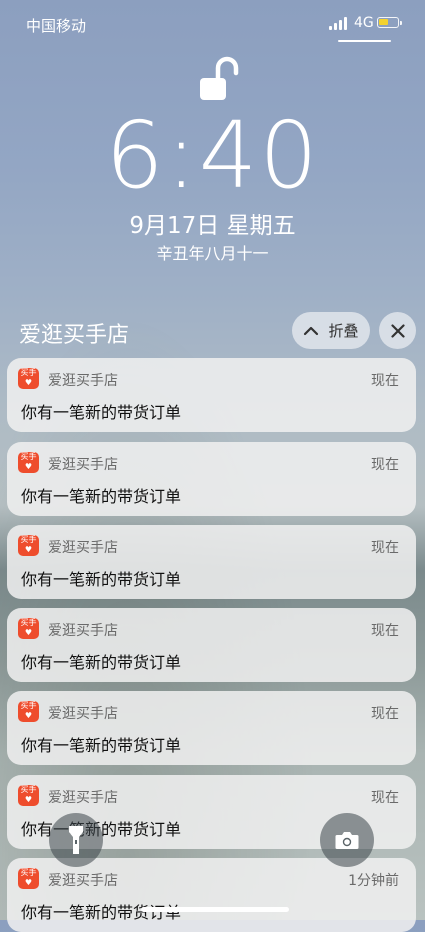  I want to click on flashlight-icon, so click(76, 840).